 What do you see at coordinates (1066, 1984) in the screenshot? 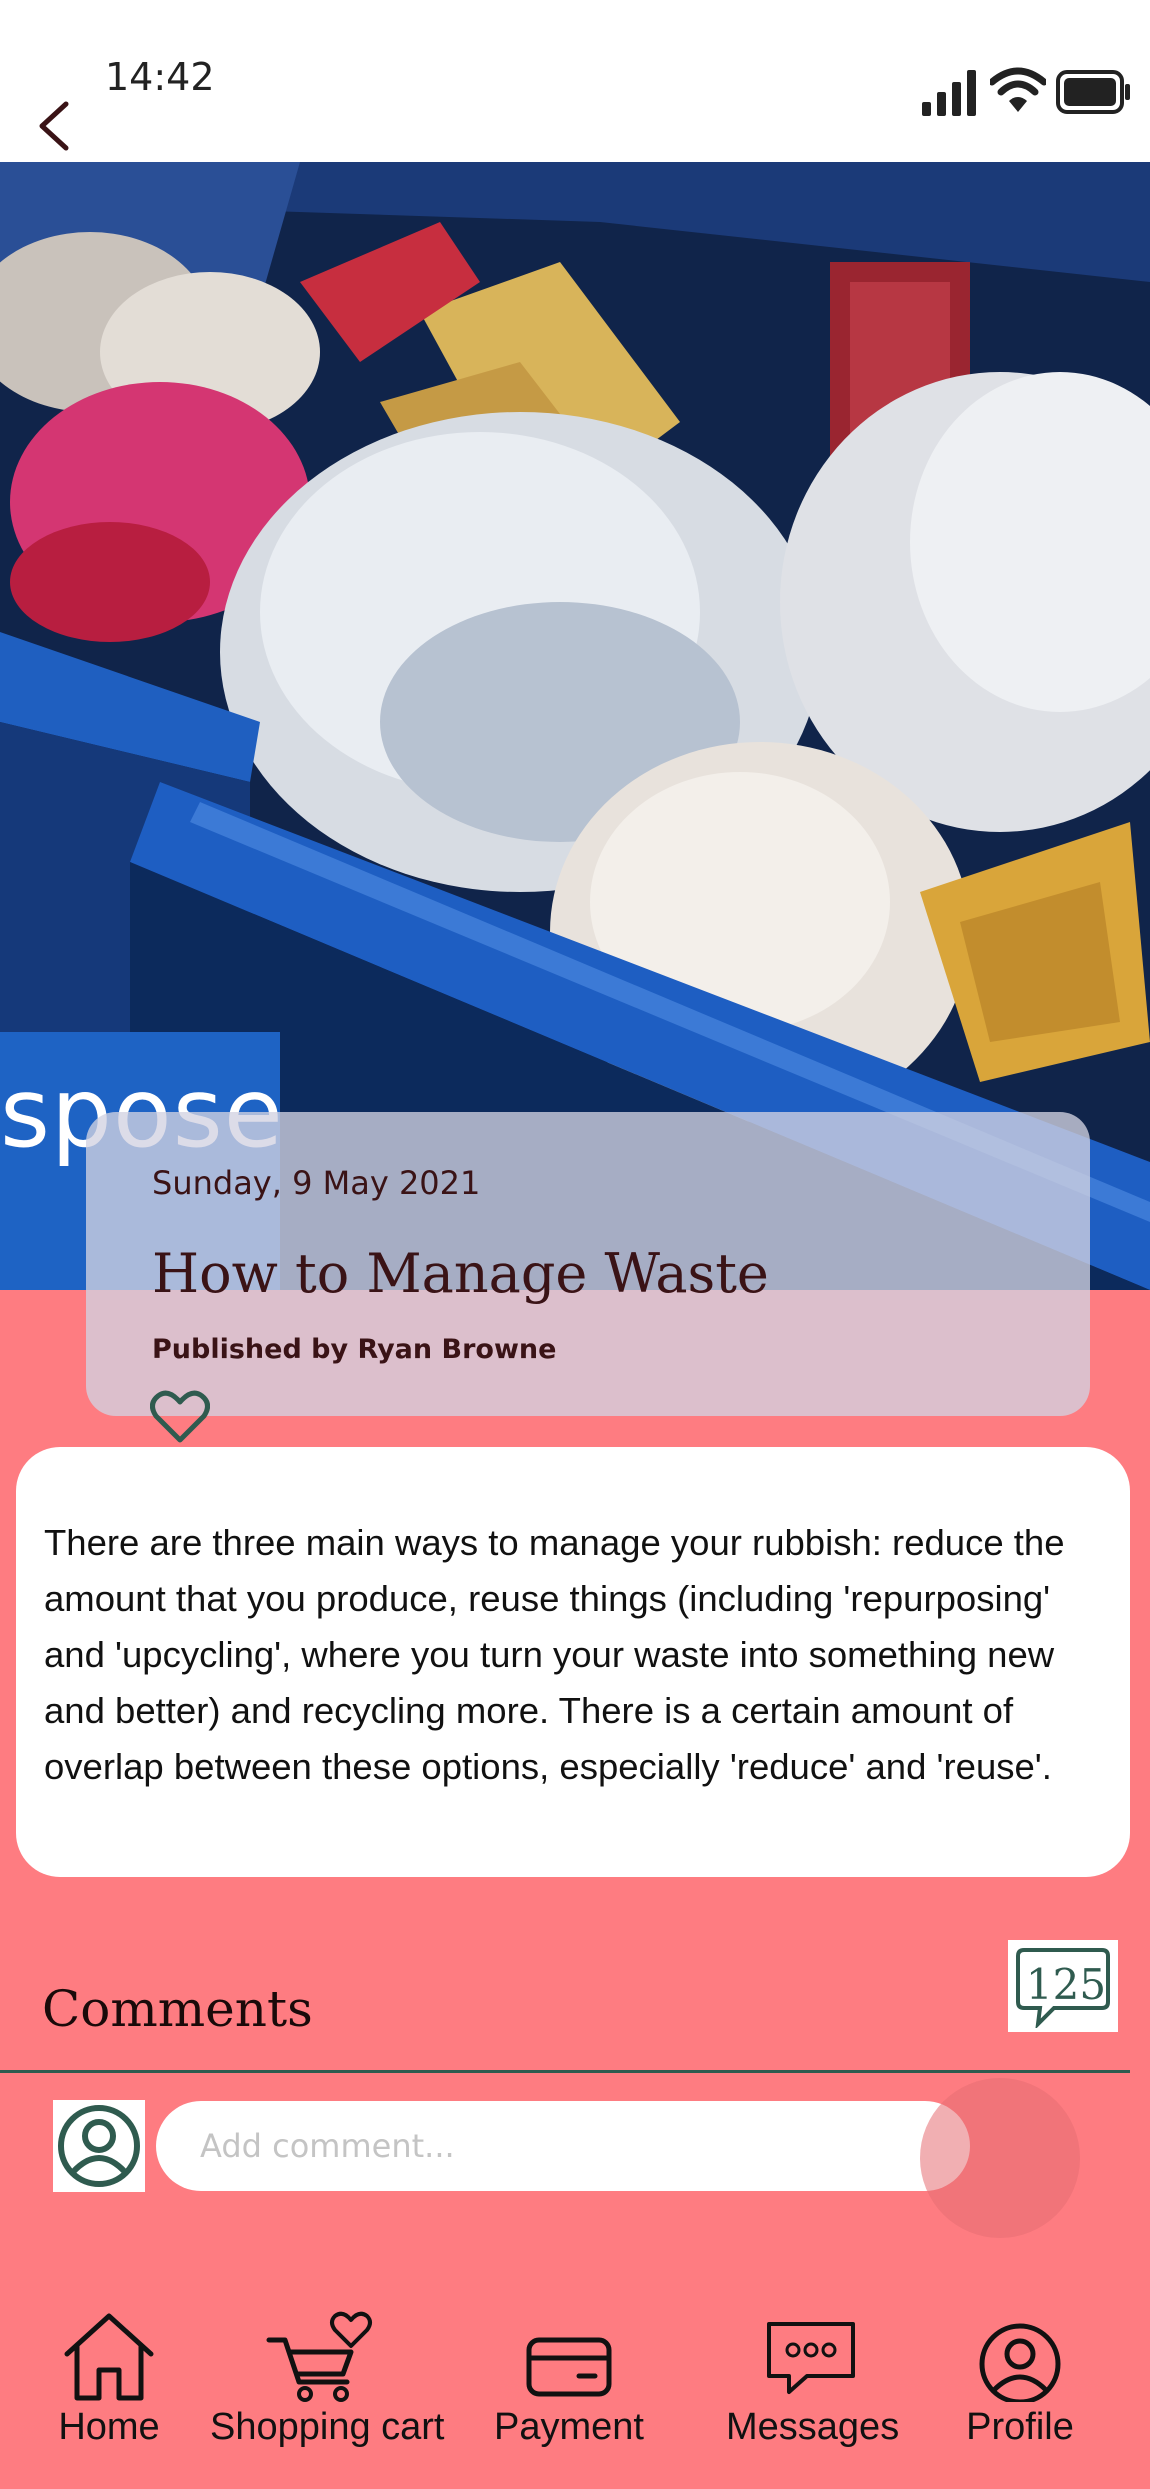
I see `comment-count: 125` at bounding box center [1066, 1984].